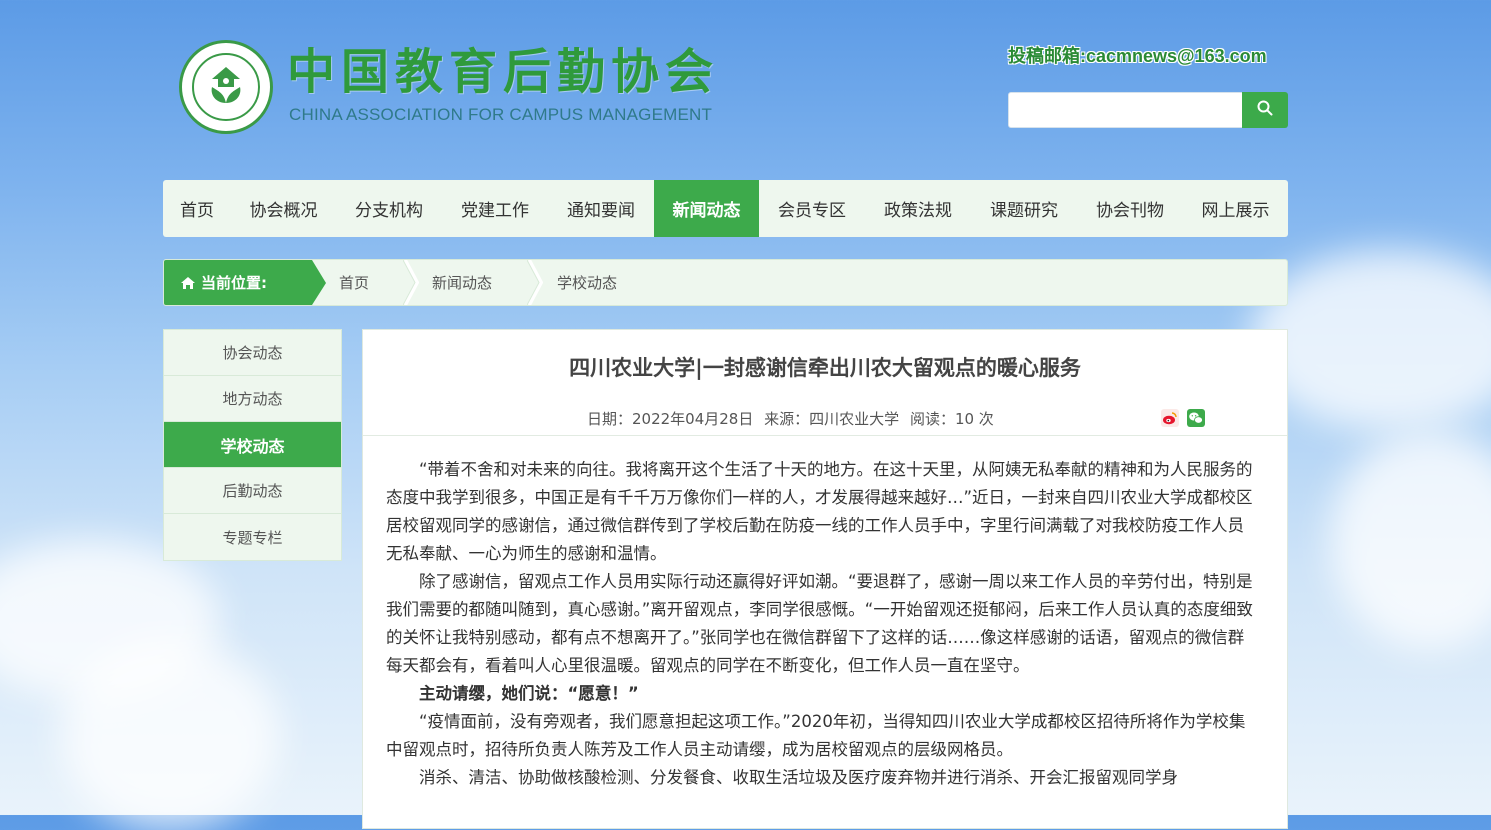 The image size is (1491, 830). What do you see at coordinates (503, 72) in the screenshot?
I see `site-logo-chinese: 中国教育后勤协会` at bounding box center [503, 72].